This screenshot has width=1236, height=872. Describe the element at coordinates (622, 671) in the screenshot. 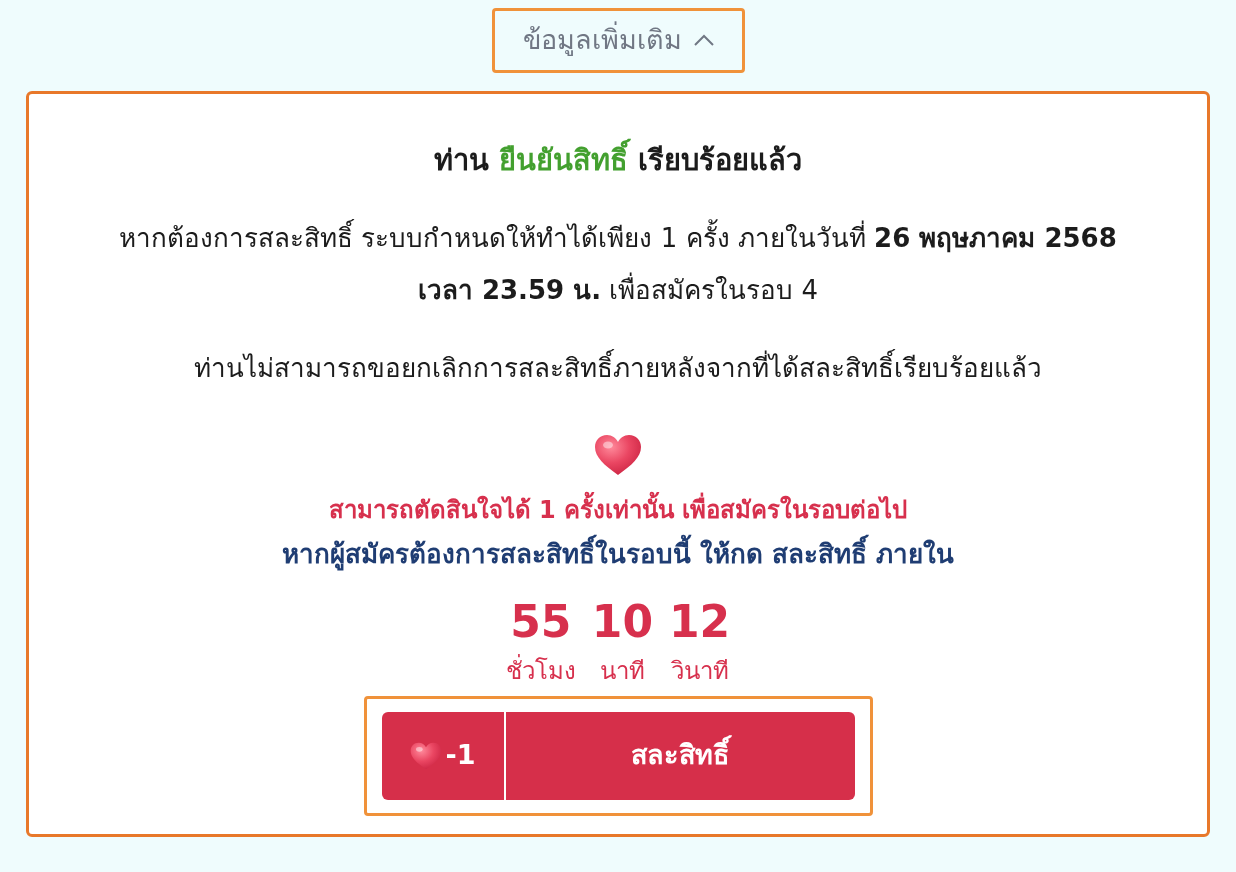

I see `countdown-unit: นาที` at that location.